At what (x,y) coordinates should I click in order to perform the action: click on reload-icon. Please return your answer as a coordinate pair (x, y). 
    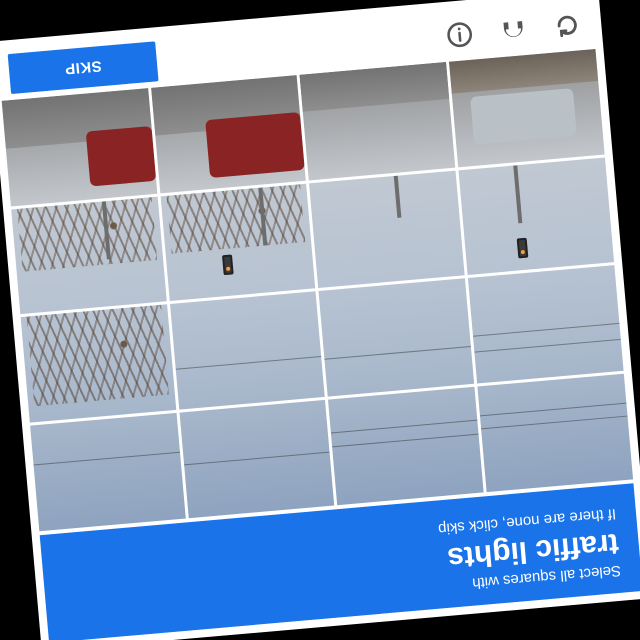
    Looking at the image, I should click on (567, 25).